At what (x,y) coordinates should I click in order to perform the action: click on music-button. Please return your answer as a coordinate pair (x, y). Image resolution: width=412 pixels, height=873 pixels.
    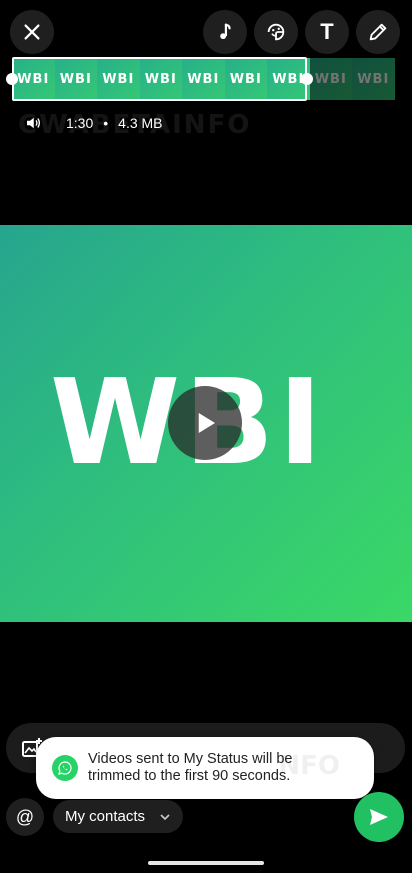
    Looking at the image, I should click on (225, 32).